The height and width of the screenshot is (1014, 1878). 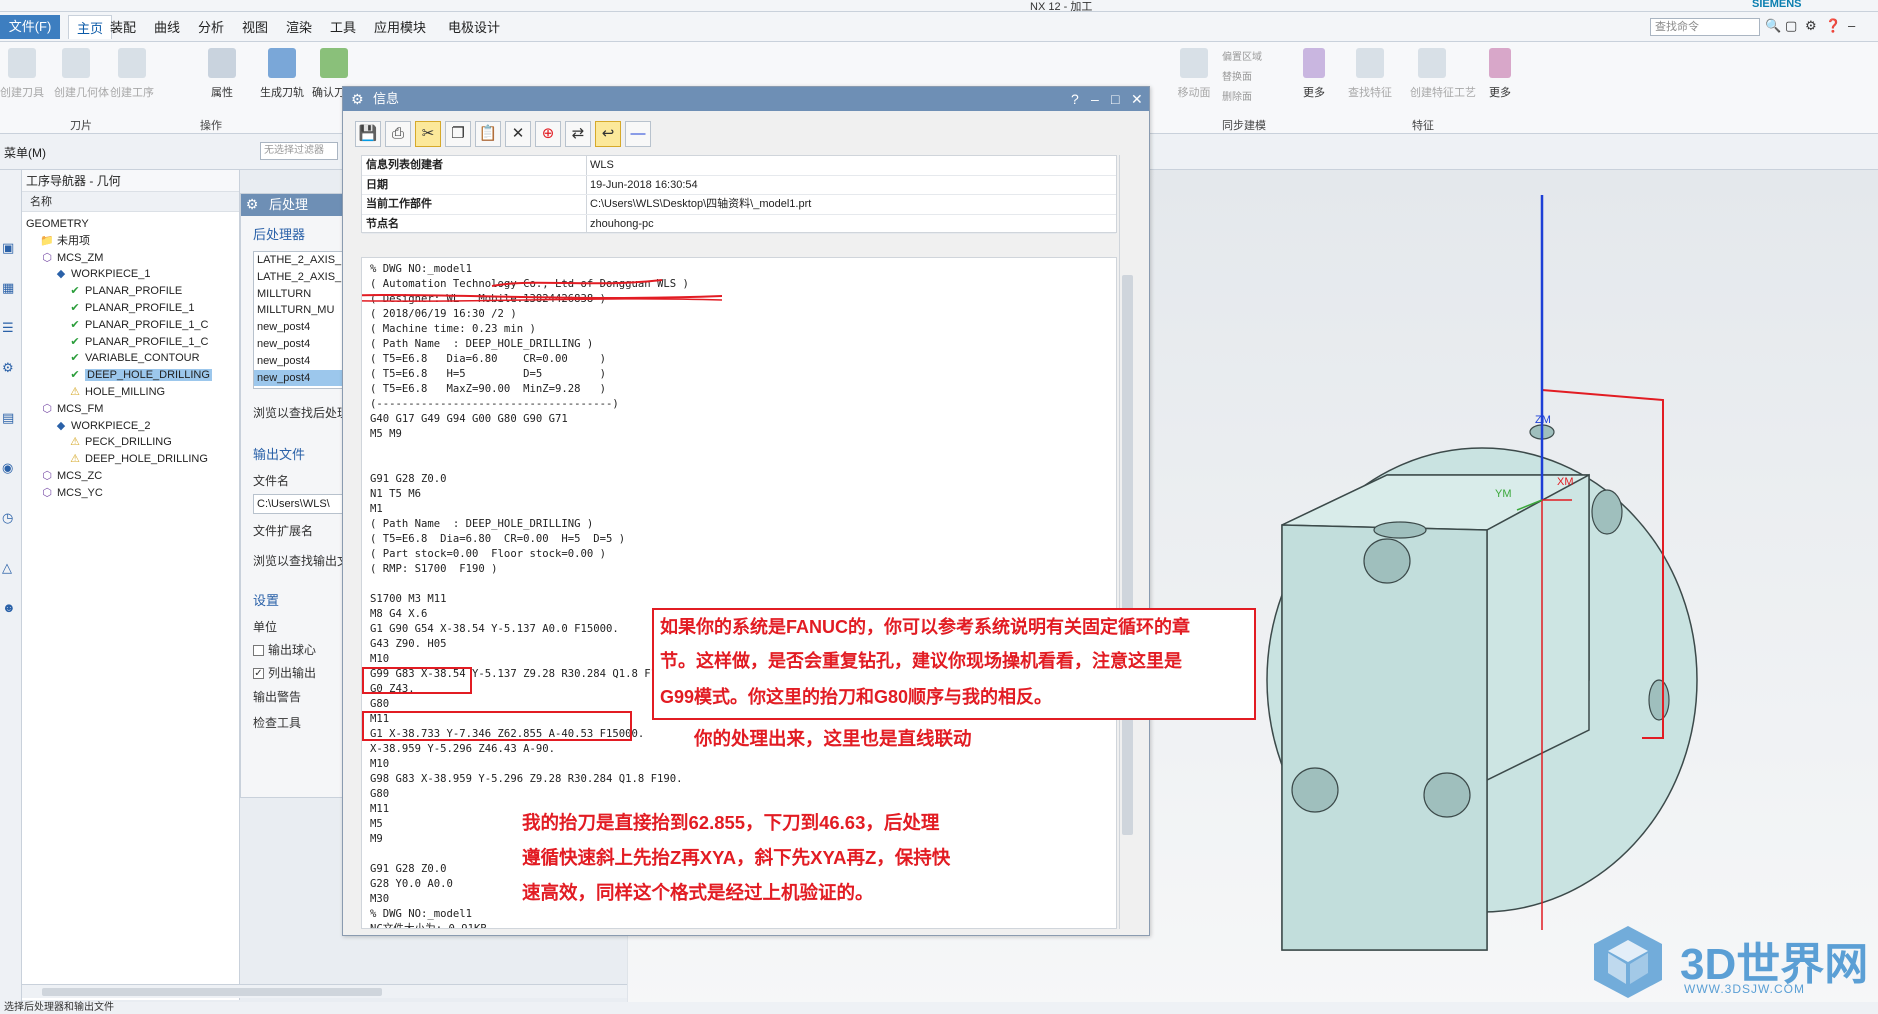 What do you see at coordinates (299, 412) in the screenshot?
I see `browse-post-button: 浏览以查找后处理` at bounding box center [299, 412].